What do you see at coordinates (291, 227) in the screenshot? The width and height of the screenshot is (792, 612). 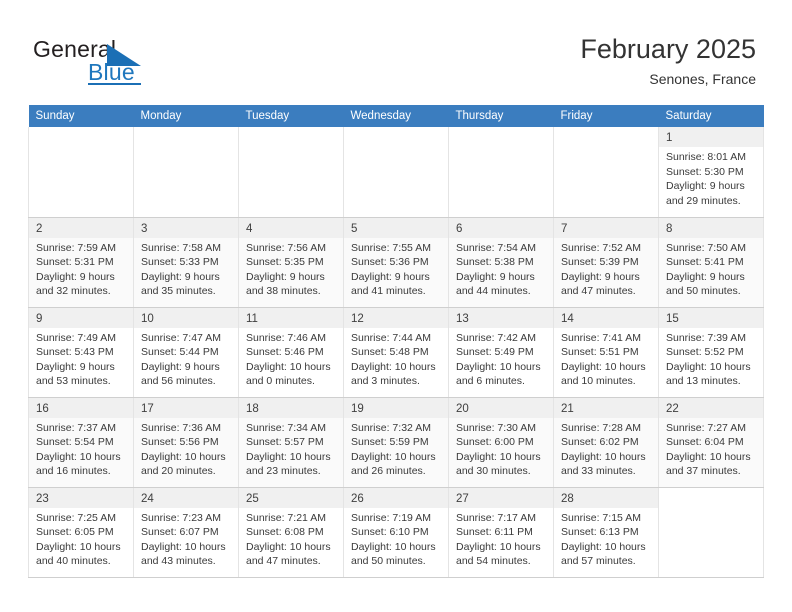 I see `day-number: 4` at bounding box center [291, 227].